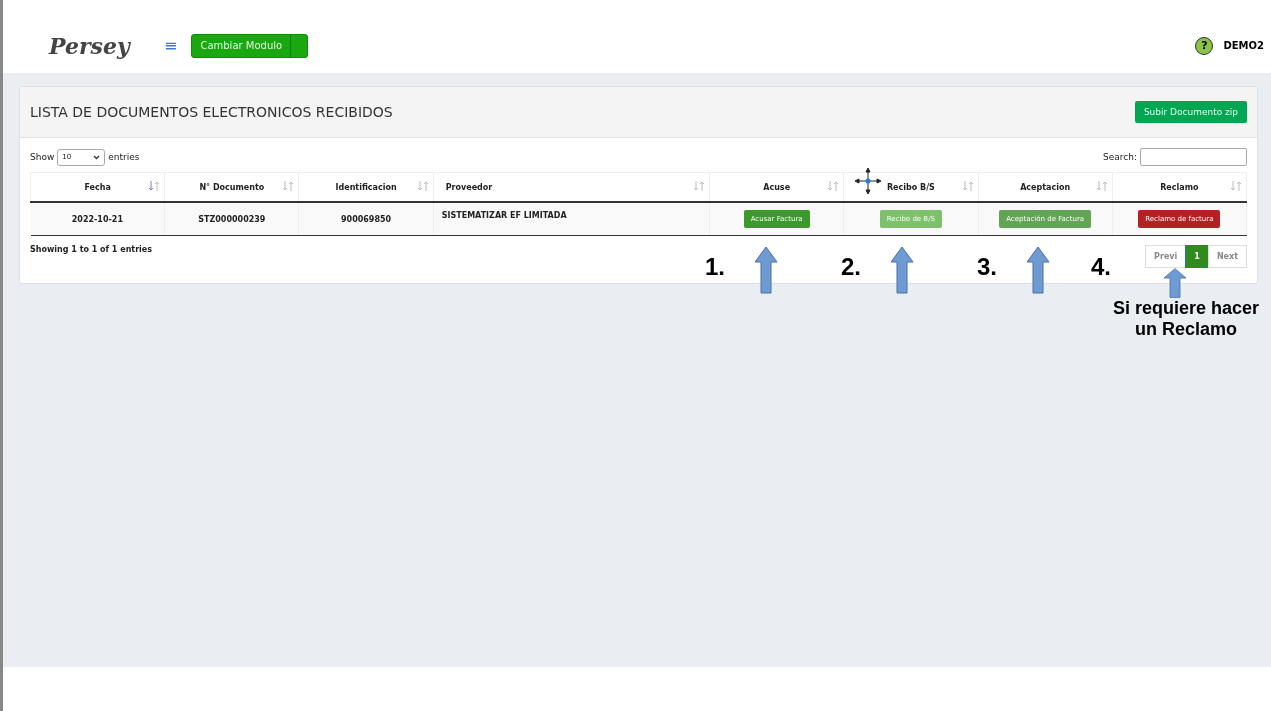  What do you see at coordinates (1186, 319) in the screenshot?
I see `callout-text: Si requiere hacer un Reclamo` at bounding box center [1186, 319].